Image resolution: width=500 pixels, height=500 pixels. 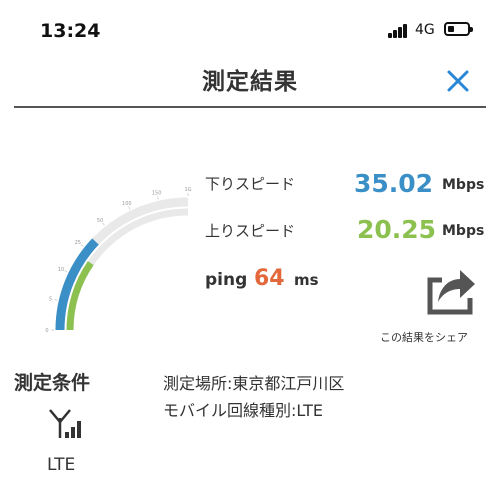 What do you see at coordinates (463, 231) in the screenshot?
I see `upload-unit: Mbps` at bounding box center [463, 231].